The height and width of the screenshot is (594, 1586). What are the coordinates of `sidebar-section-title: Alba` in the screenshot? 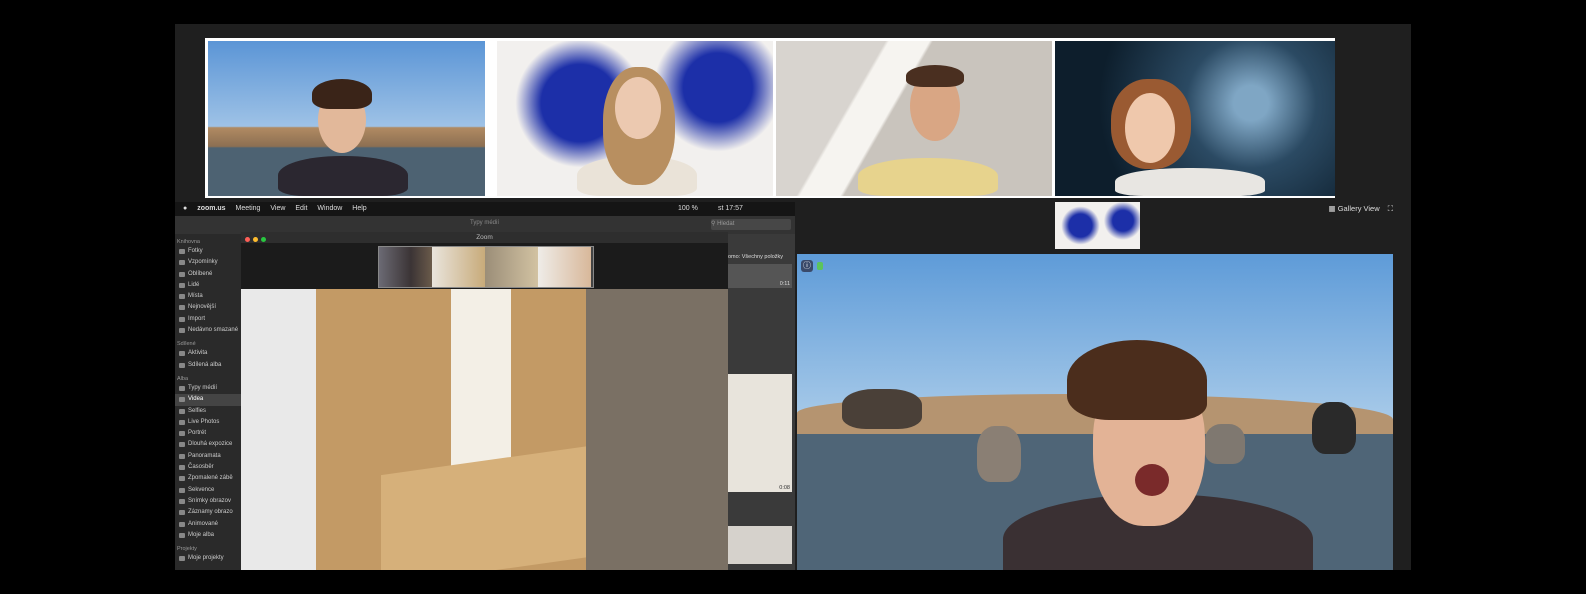 It's located at (183, 378).